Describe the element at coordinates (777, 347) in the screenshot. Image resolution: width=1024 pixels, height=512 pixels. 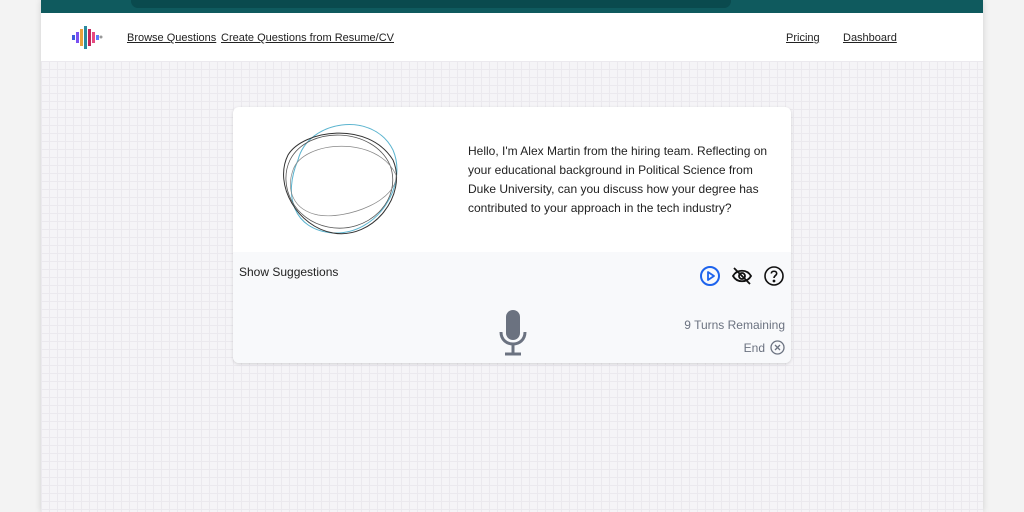
I see `close-circle-icon` at that location.